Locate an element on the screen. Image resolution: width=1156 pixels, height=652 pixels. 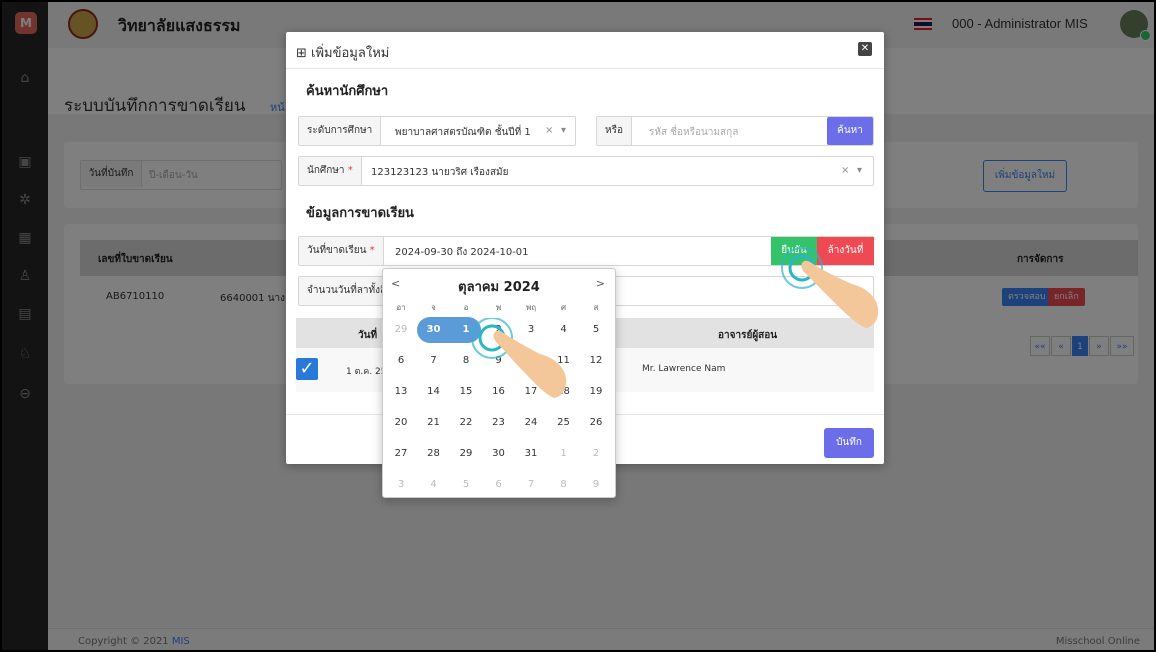
student-label-text: นักศึกษา is located at coordinates (326, 170).